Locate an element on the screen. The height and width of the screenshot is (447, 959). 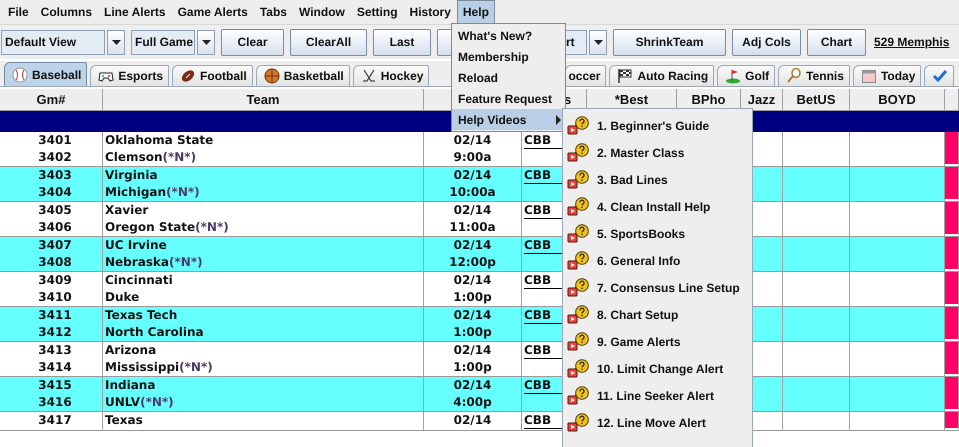
team-name: Texas Tech is located at coordinates (141, 315).